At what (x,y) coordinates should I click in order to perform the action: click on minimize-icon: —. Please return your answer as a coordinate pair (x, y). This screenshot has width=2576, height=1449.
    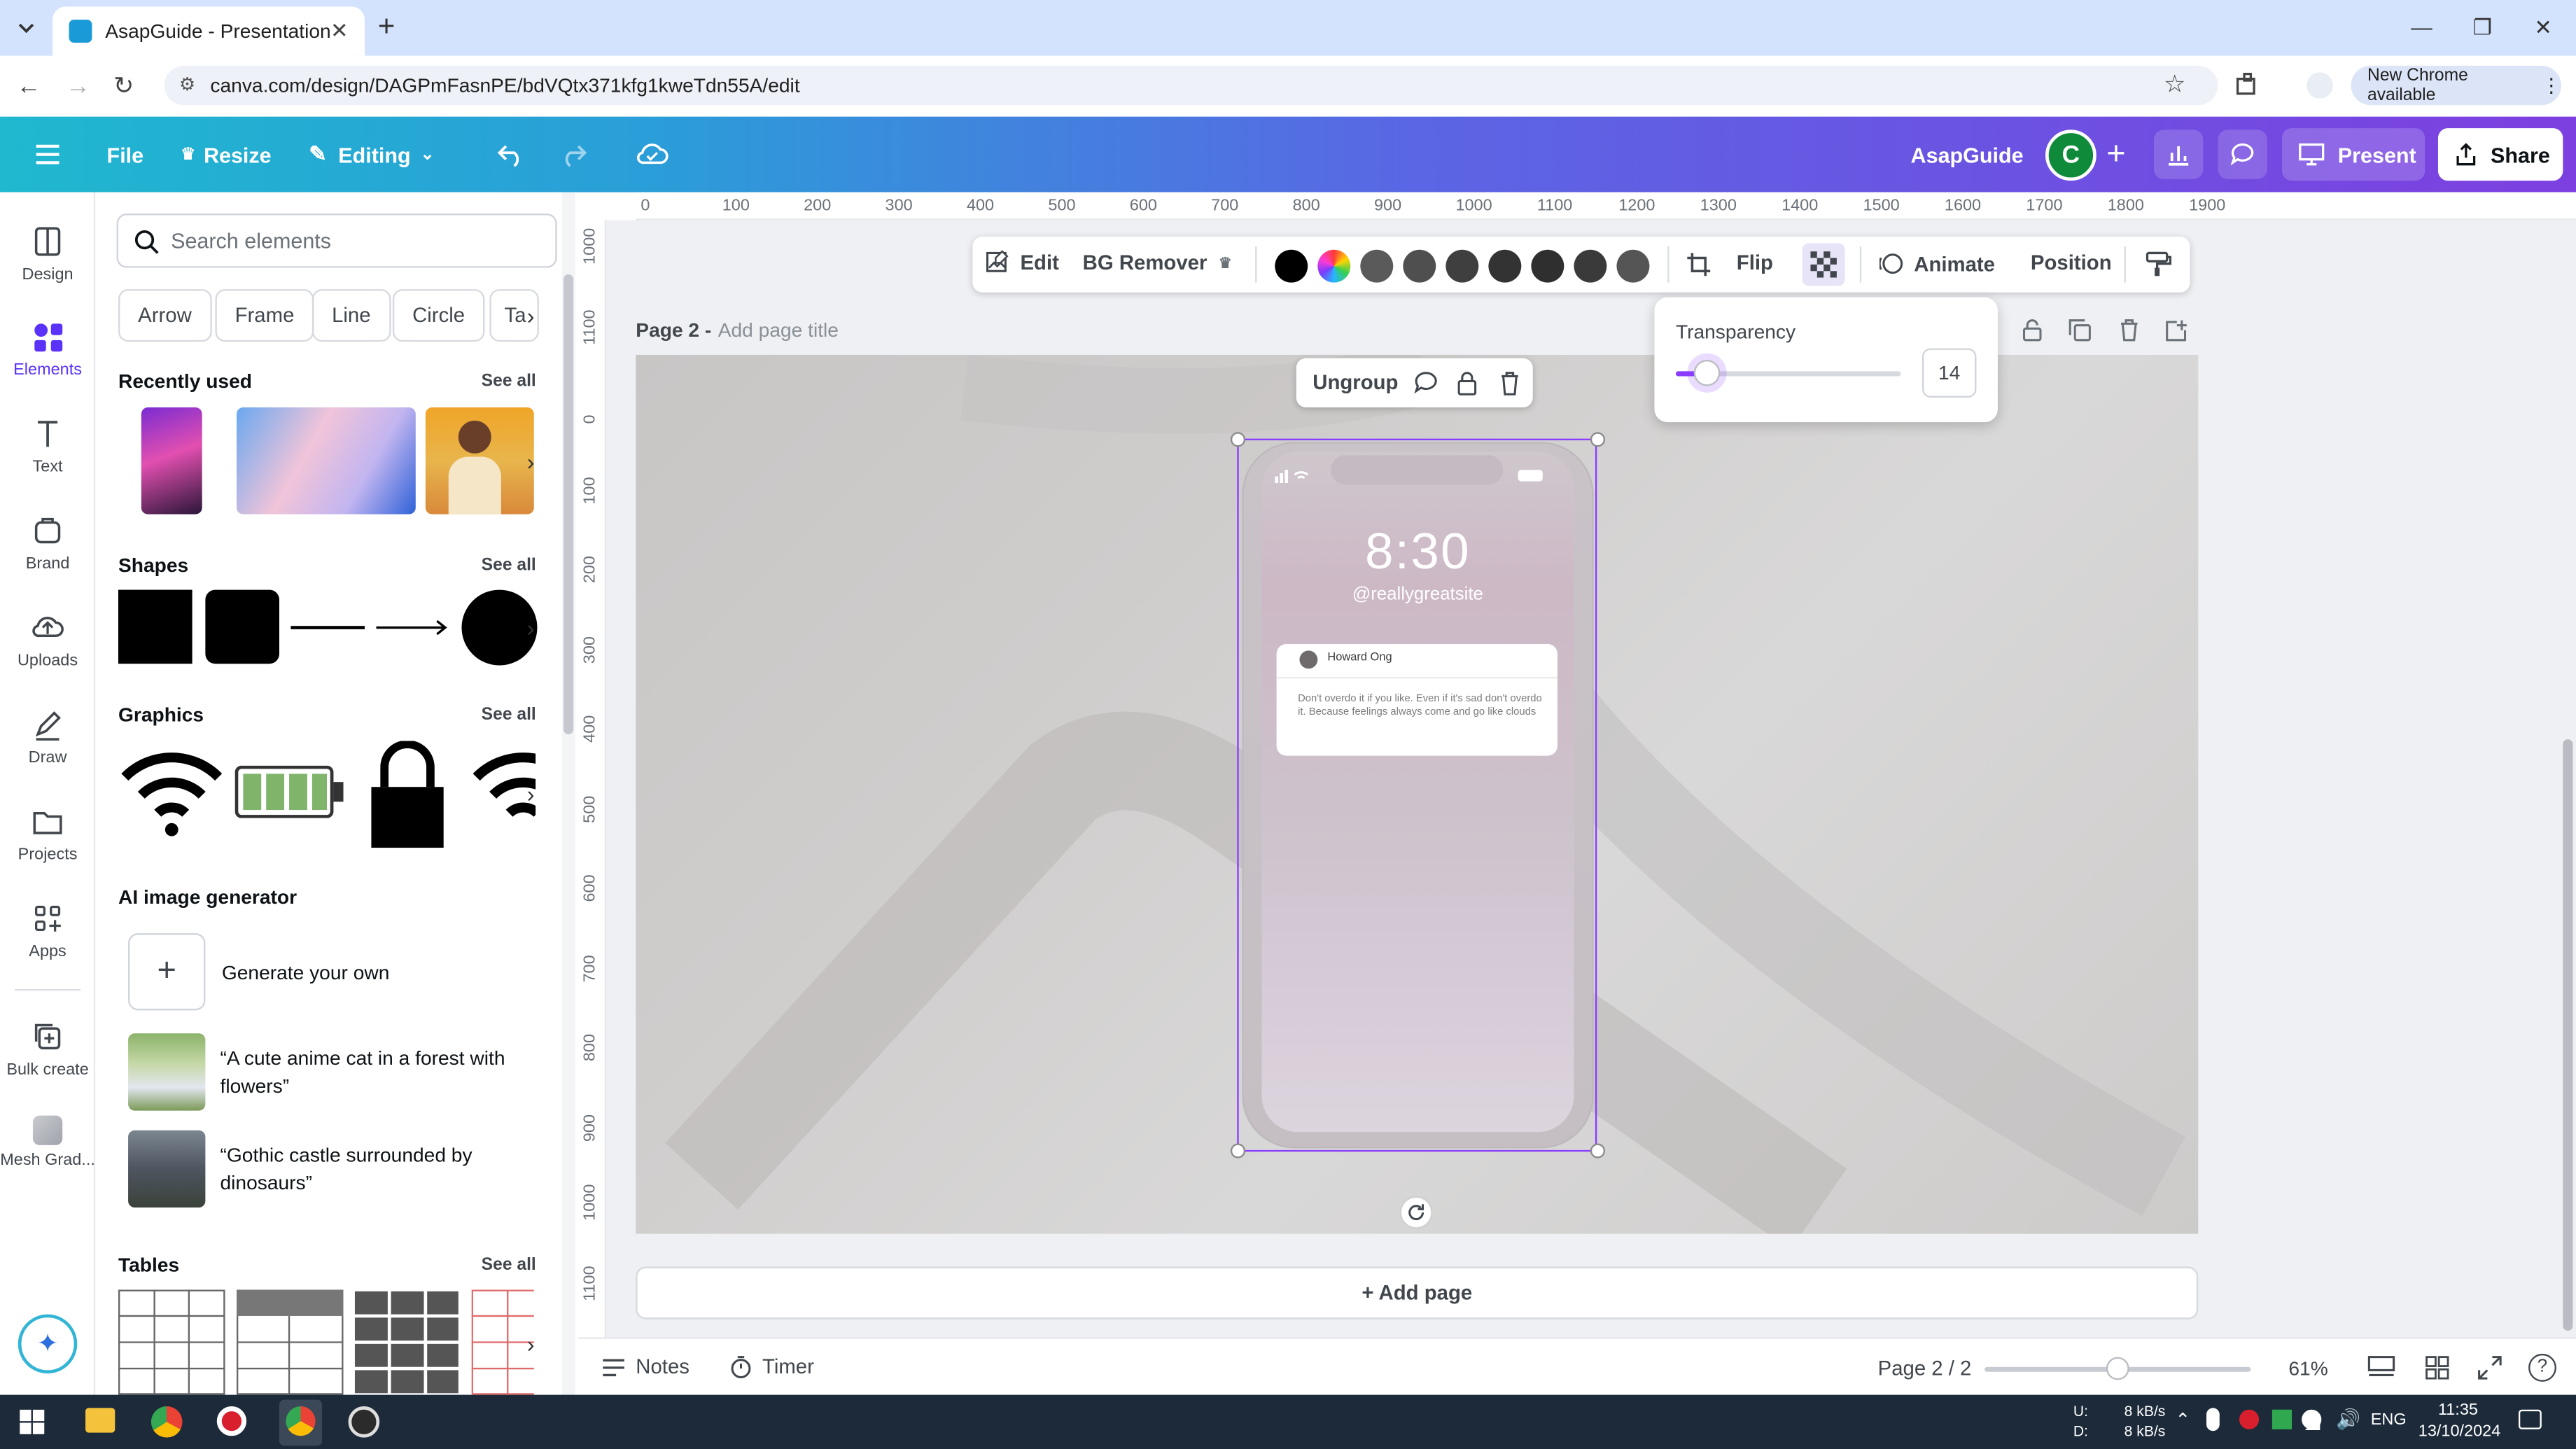
    Looking at the image, I should click on (2421, 28).